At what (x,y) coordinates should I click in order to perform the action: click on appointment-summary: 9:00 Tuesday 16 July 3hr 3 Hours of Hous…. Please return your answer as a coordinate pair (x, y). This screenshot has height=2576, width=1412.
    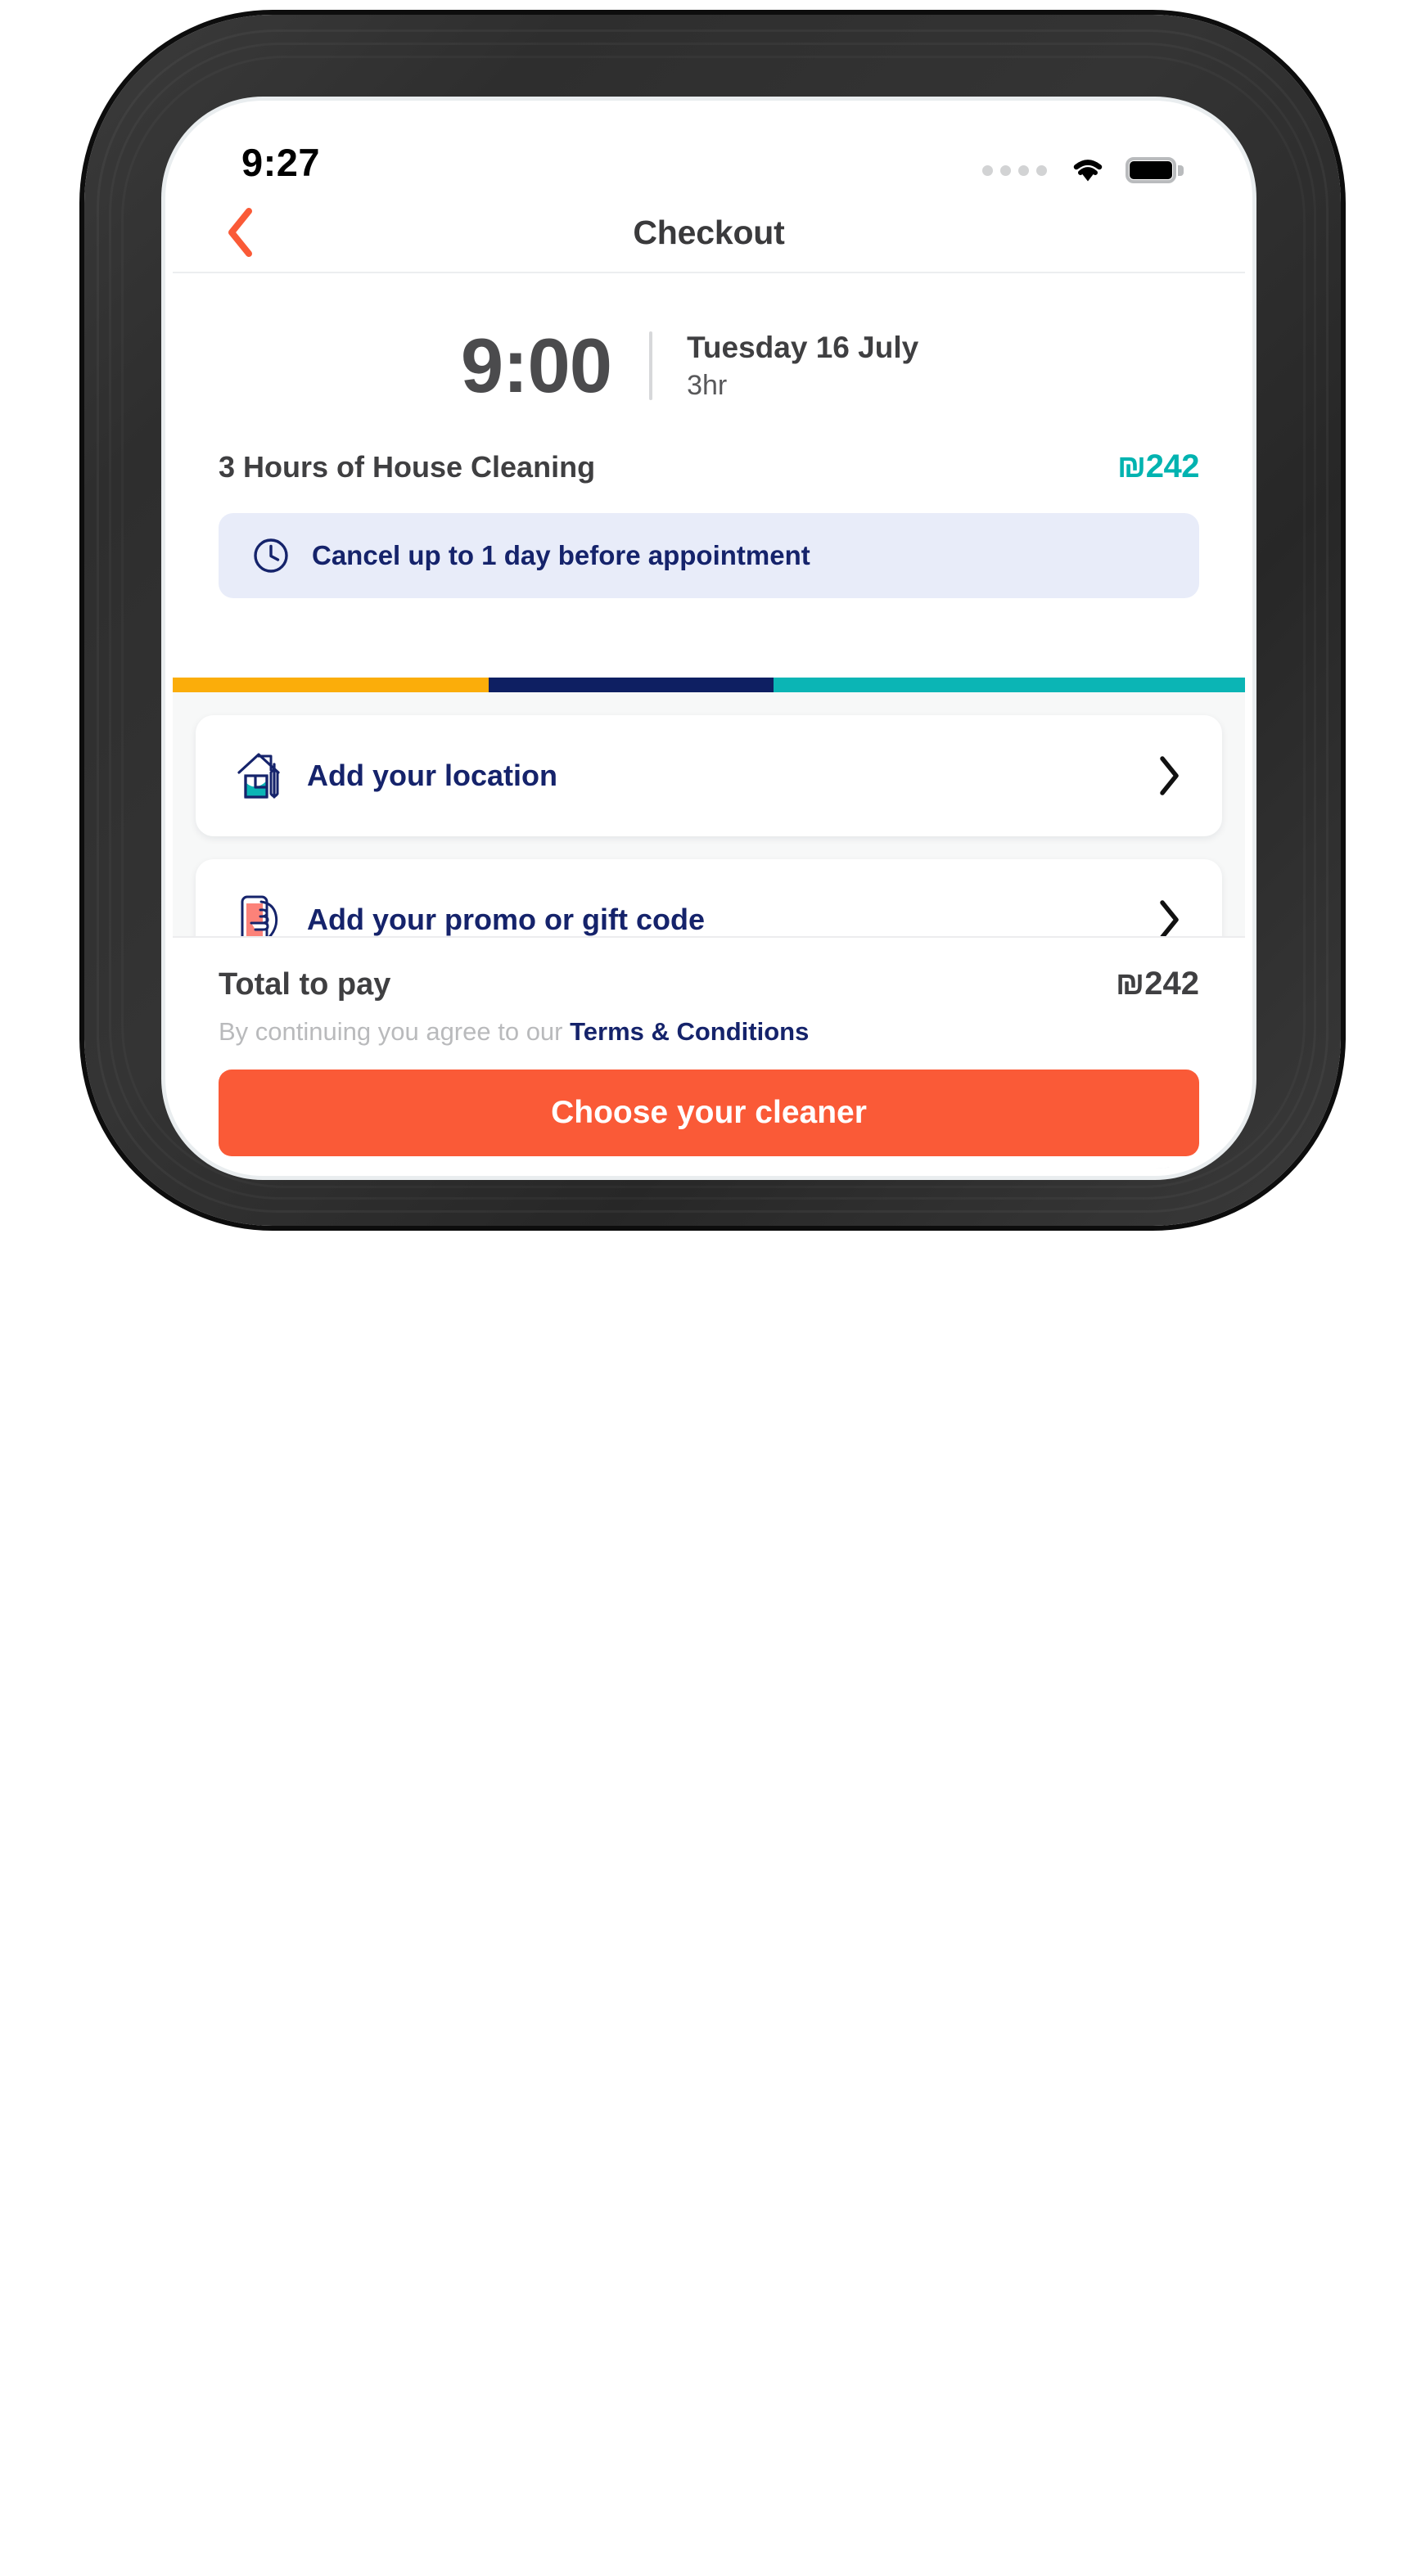
    Looking at the image, I should click on (709, 436).